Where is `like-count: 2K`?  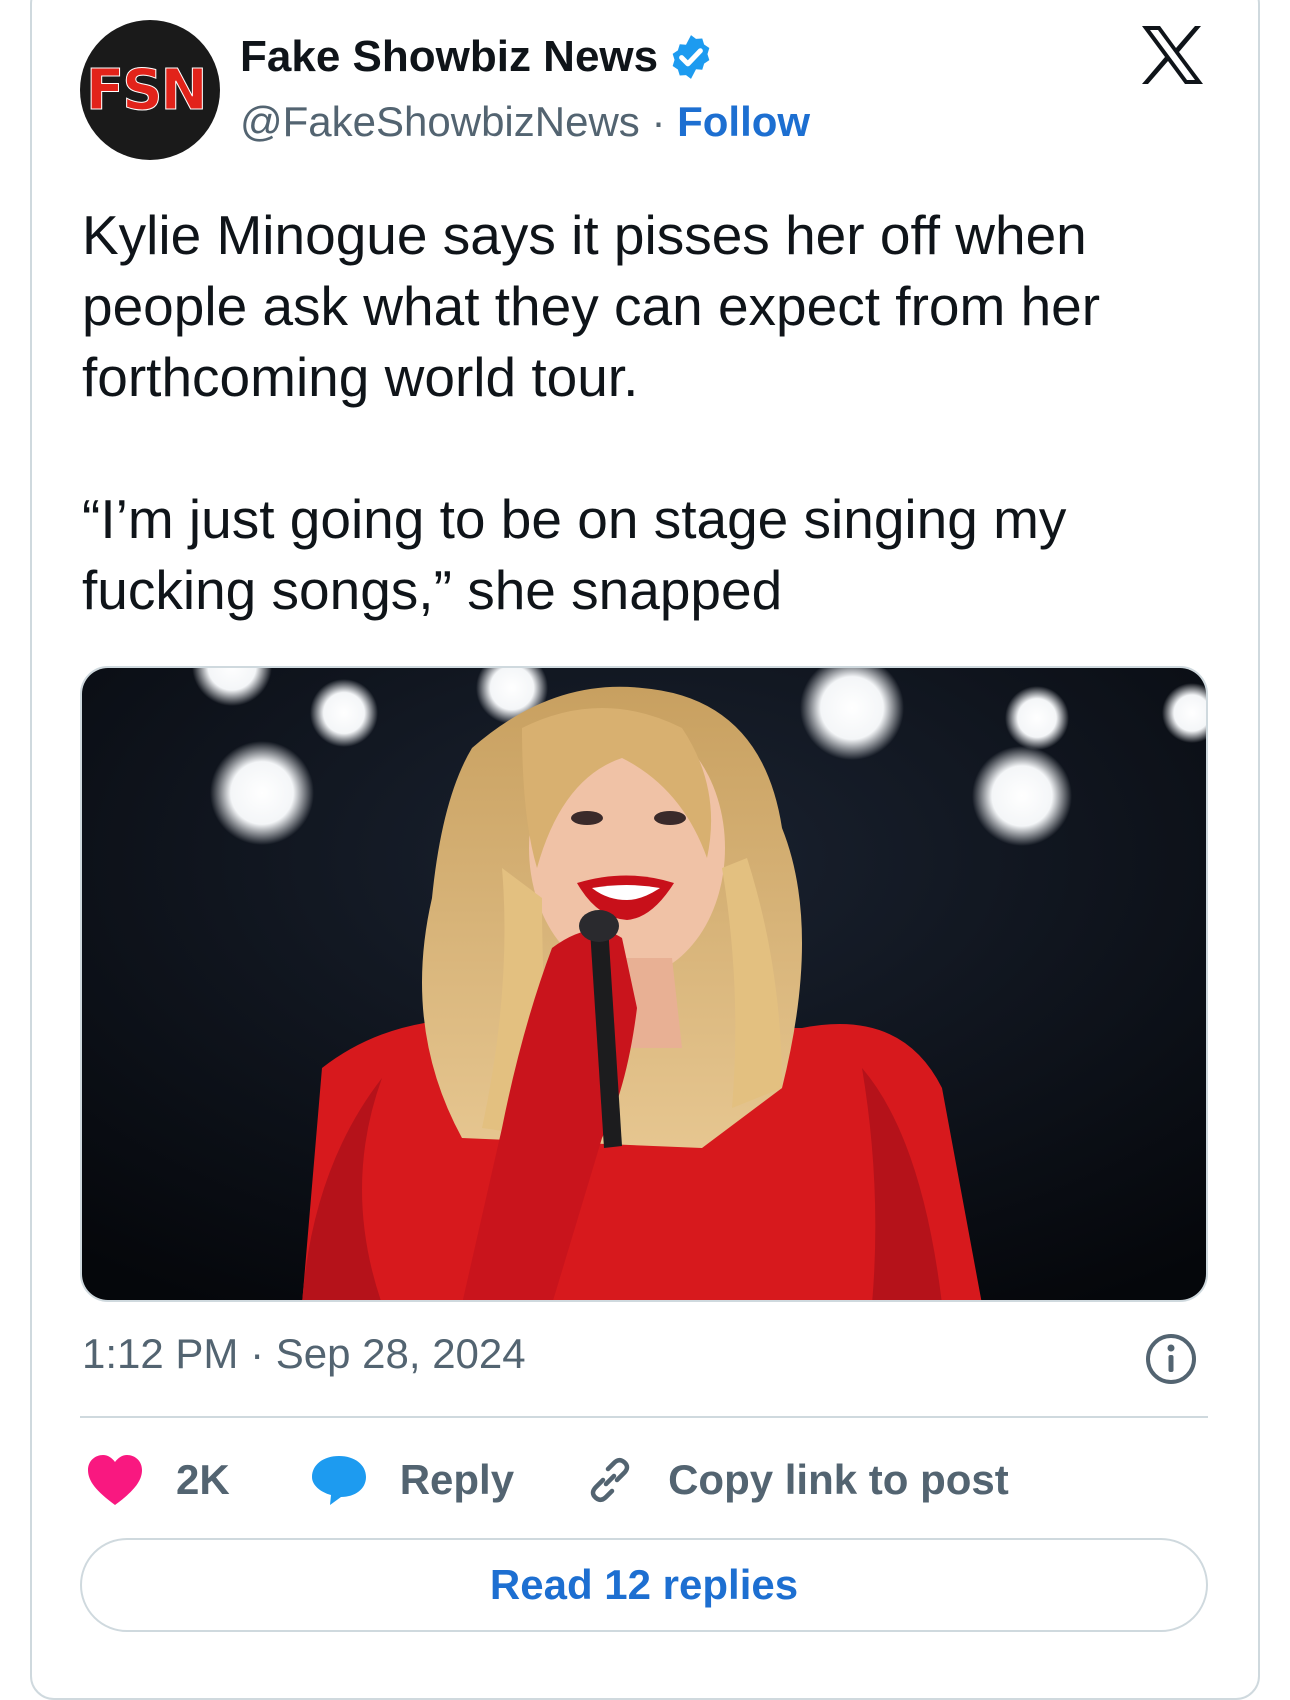
like-count: 2K is located at coordinates (203, 1480).